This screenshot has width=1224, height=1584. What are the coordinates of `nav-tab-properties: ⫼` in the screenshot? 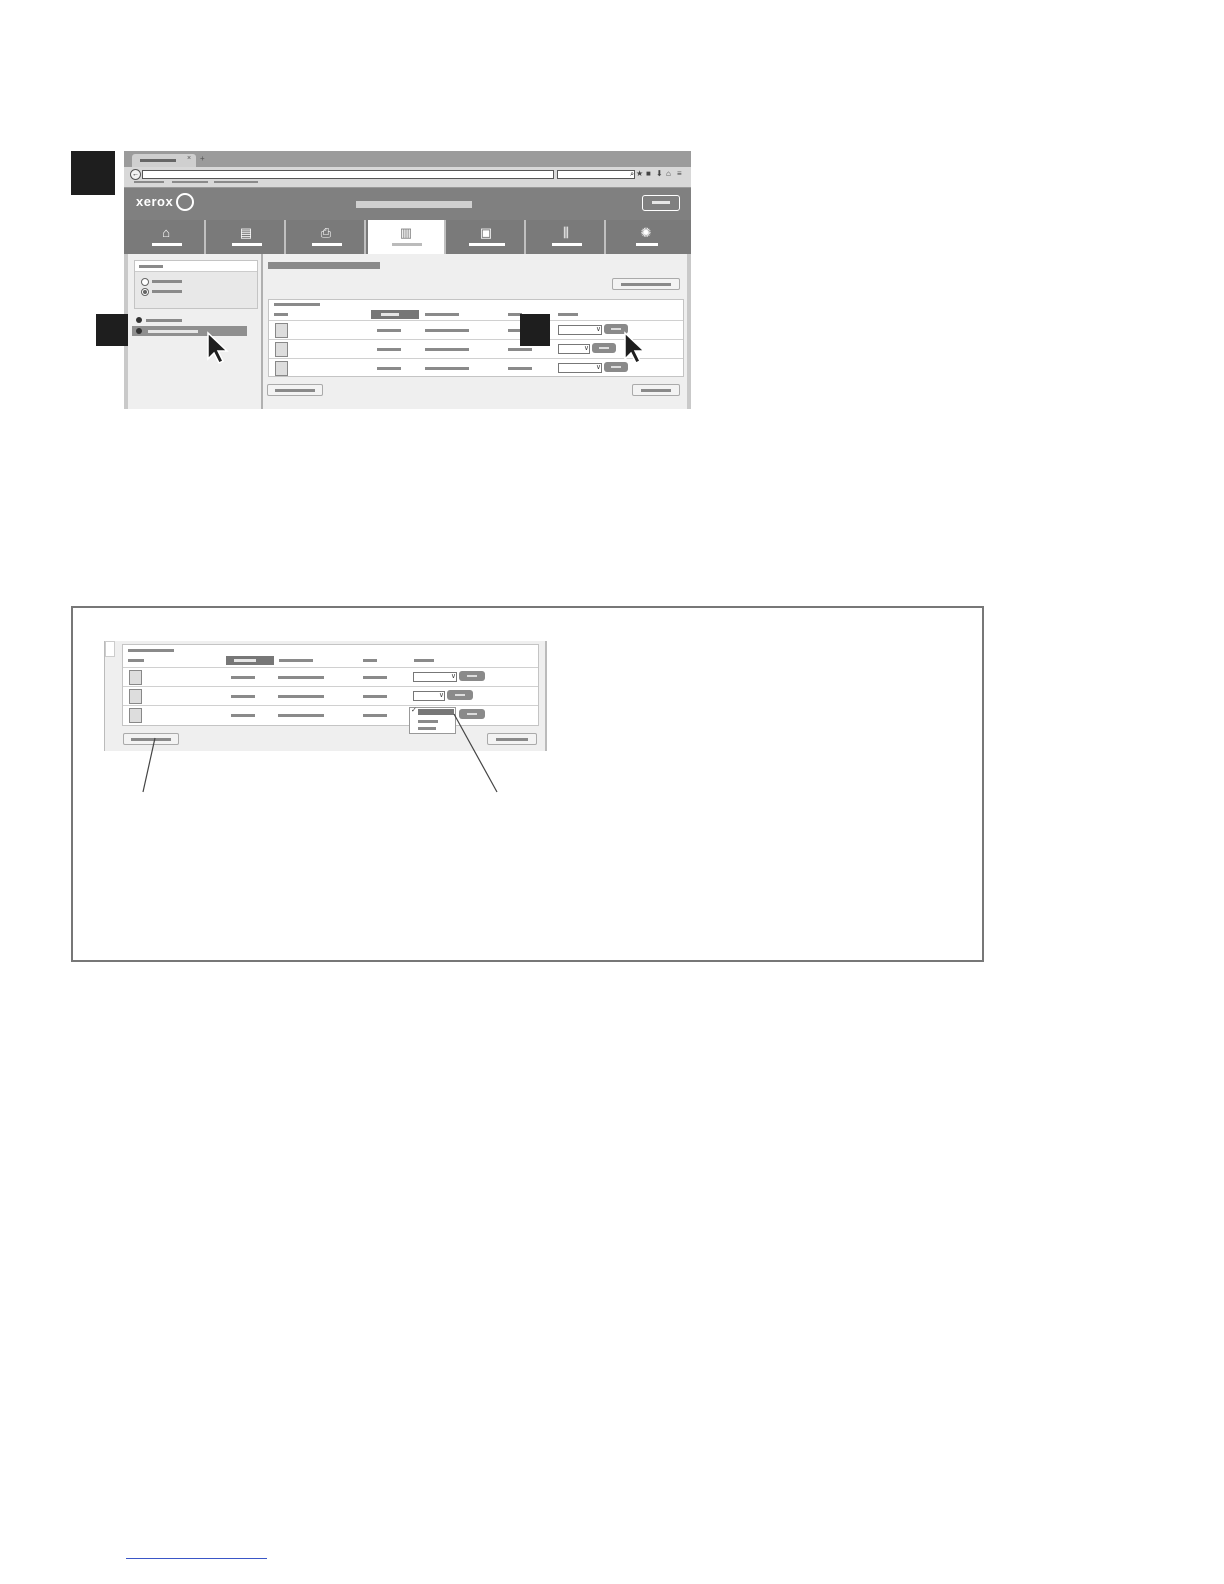 It's located at (567, 237).